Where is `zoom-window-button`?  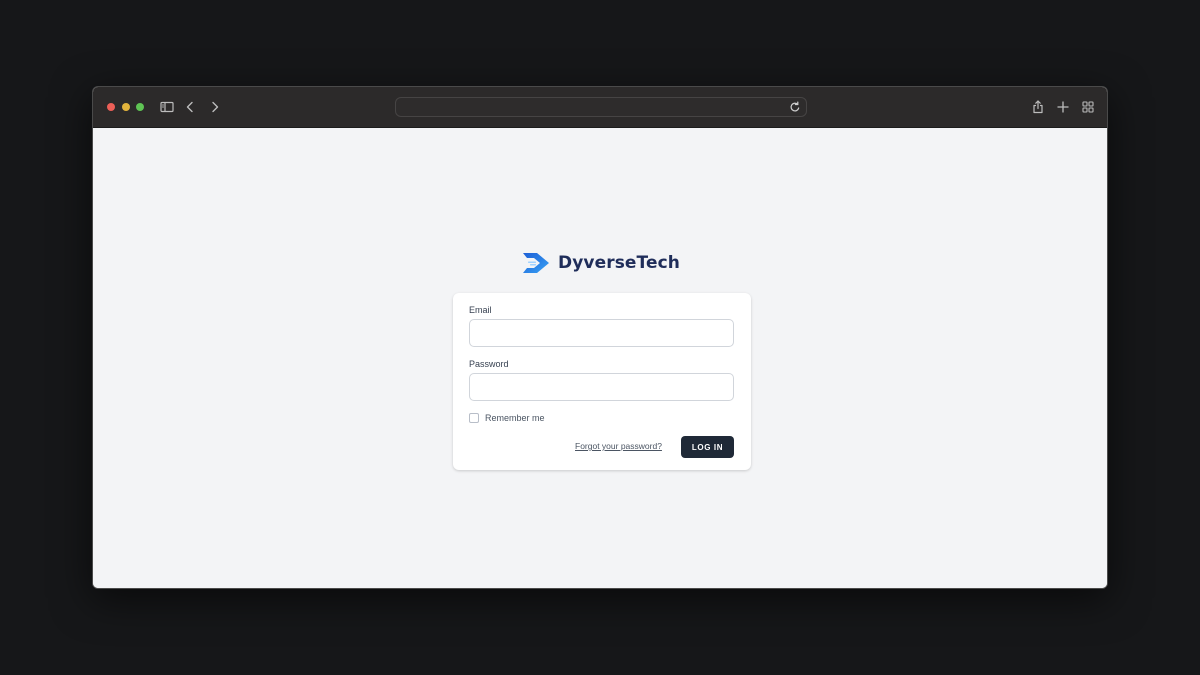
zoom-window-button is located at coordinates (140, 107).